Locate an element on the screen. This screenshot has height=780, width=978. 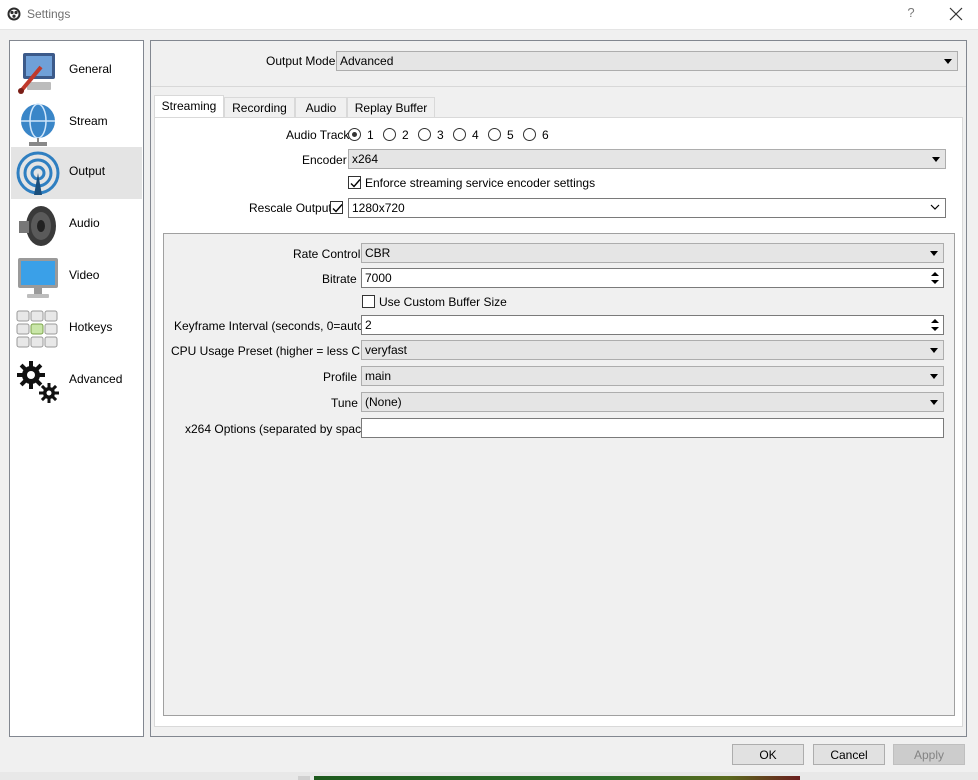
obs-logo-icon is located at coordinates (14, 14).